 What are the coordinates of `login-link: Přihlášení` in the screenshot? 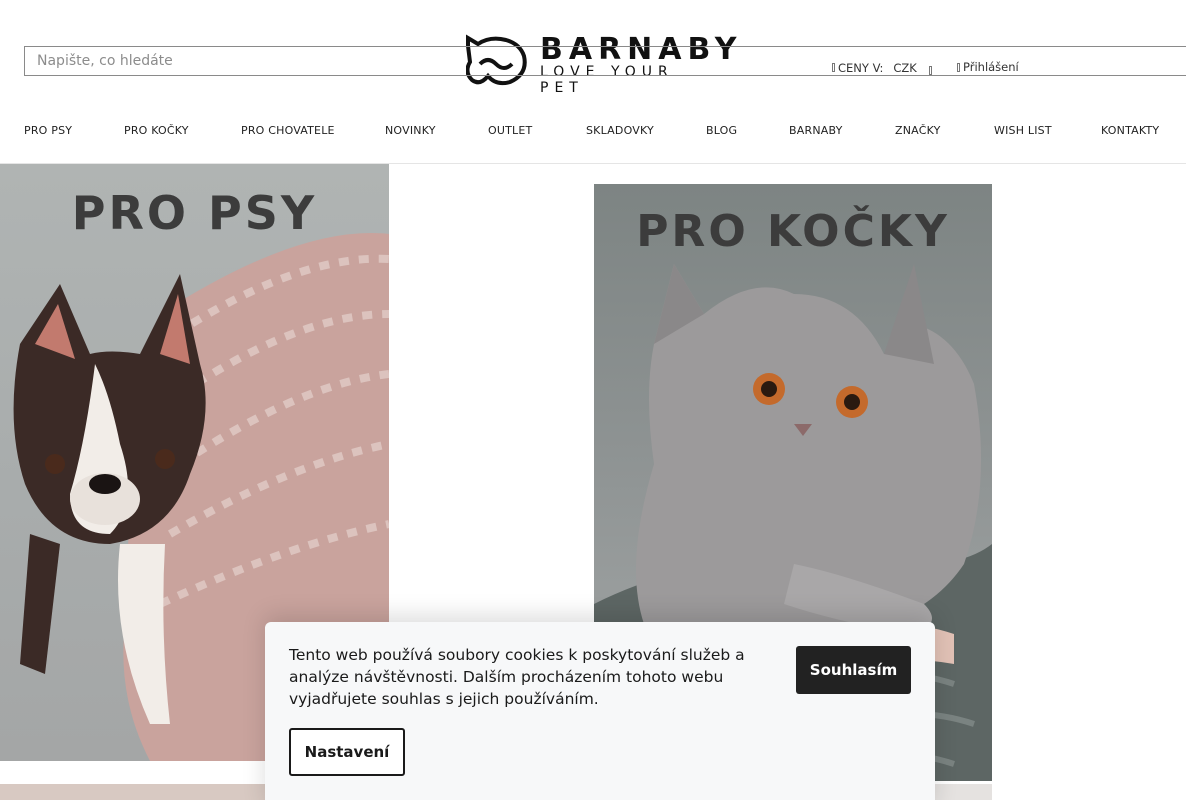 It's located at (988, 67).